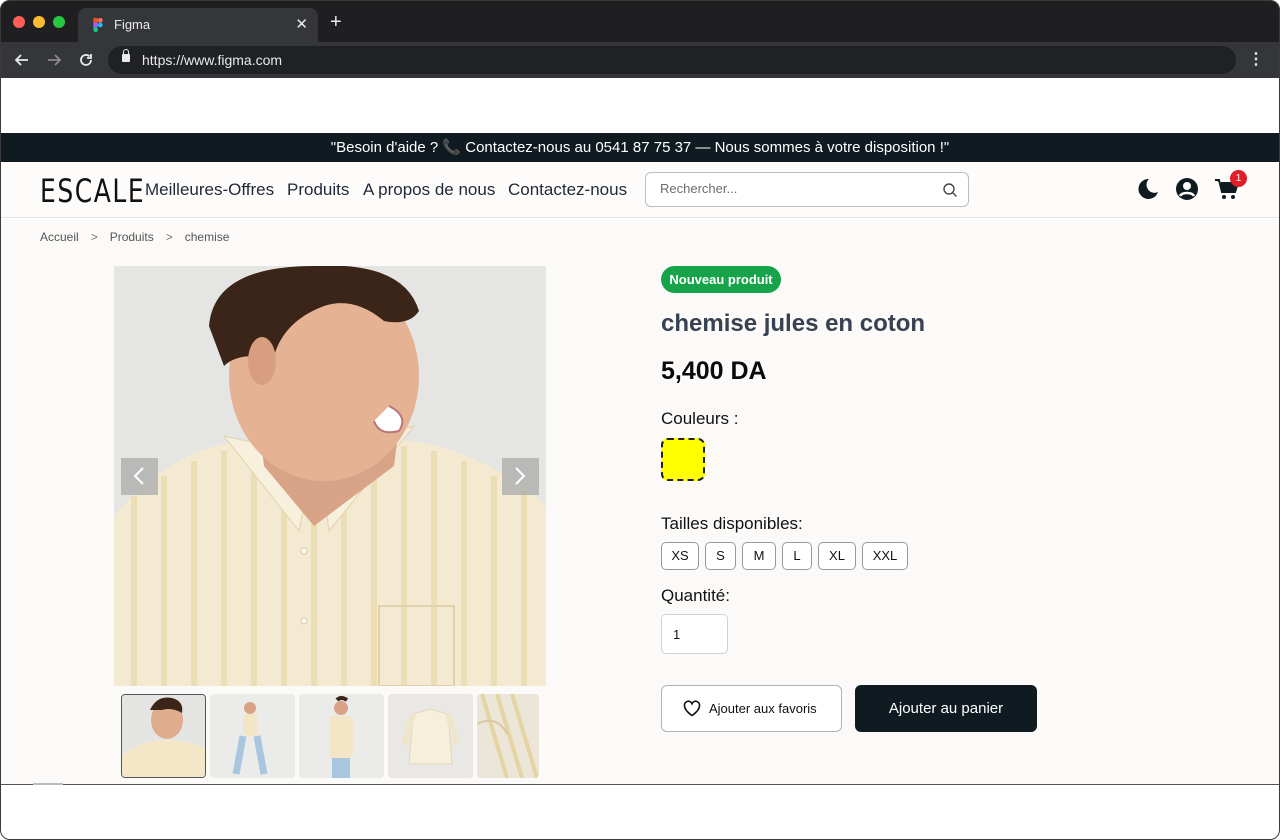 Image resolution: width=1280 pixels, height=840 pixels. I want to click on nav-link-products: Produits, so click(318, 190).